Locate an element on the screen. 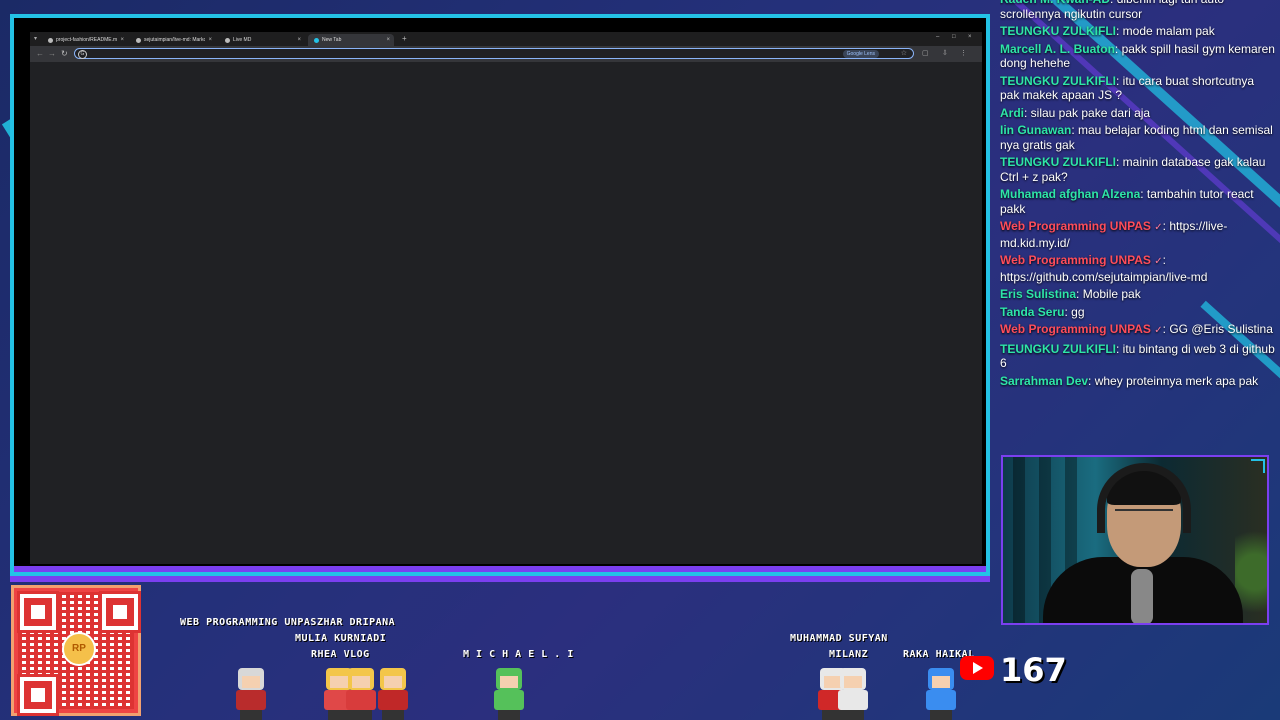  minimize-icon: – is located at coordinates (937, 37).